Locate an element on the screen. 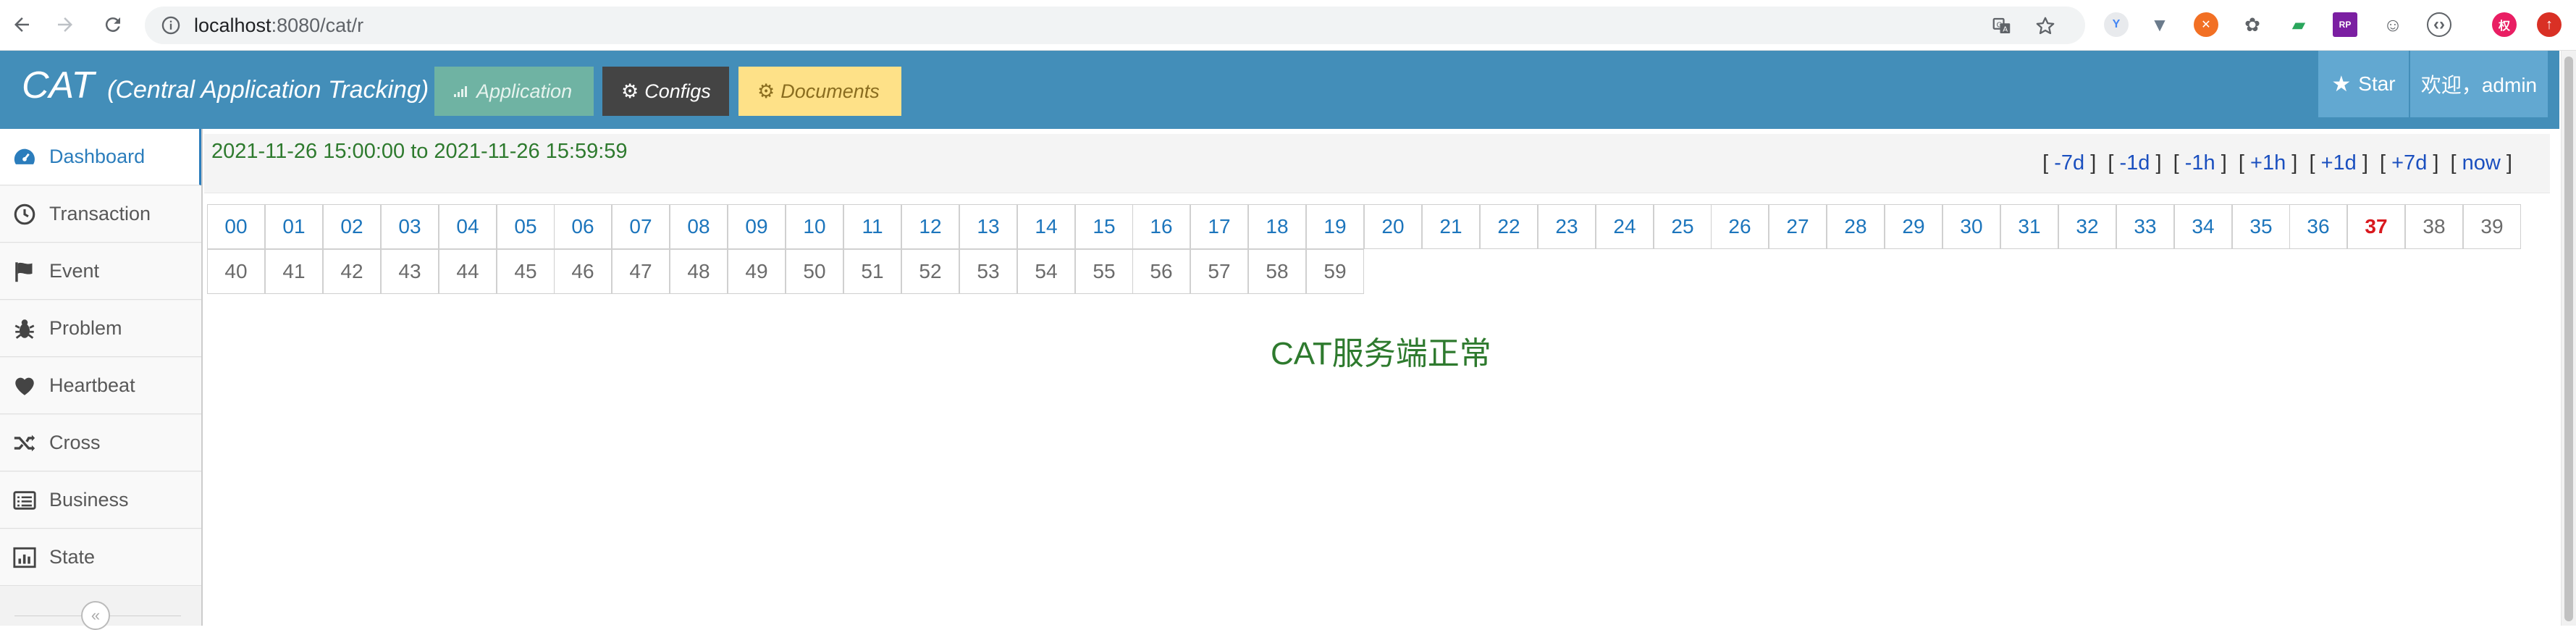 The width and height of the screenshot is (2576, 630). extension-puzzle-icon: ✿ is located at coordinates (2252, 25).